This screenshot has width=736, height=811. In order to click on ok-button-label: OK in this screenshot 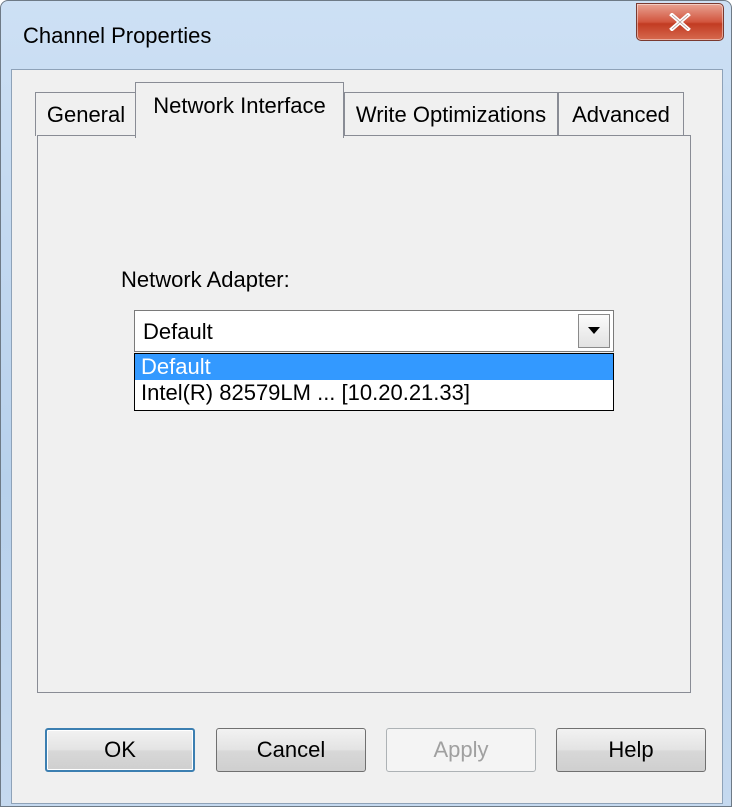, I will do `click(120, 749)`.